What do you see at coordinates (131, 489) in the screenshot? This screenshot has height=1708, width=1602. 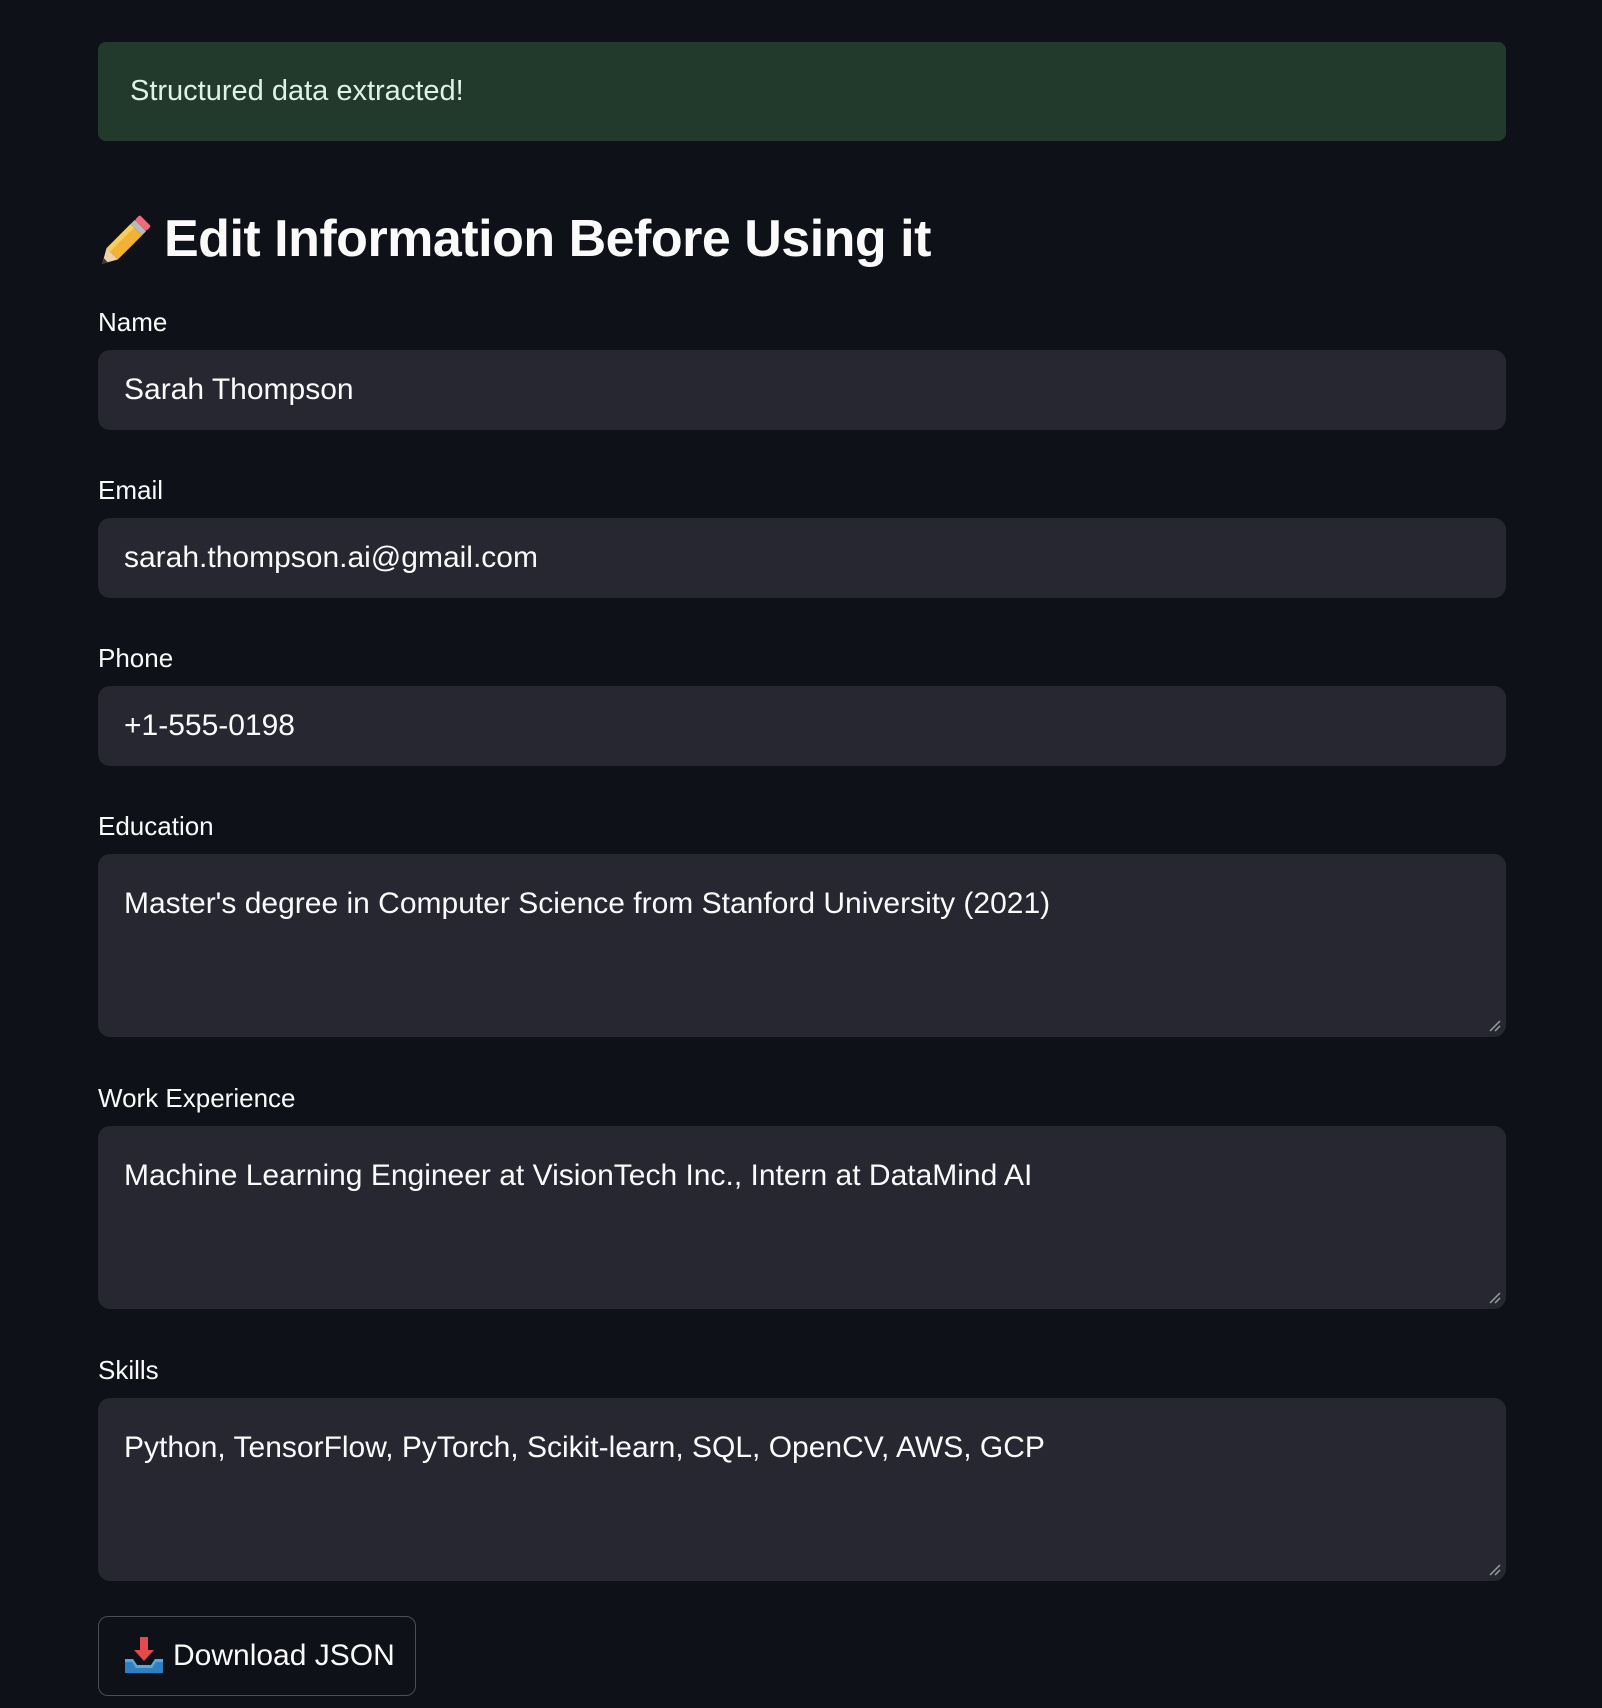 I see `email-label: Email` at bounding box center [131, 489].